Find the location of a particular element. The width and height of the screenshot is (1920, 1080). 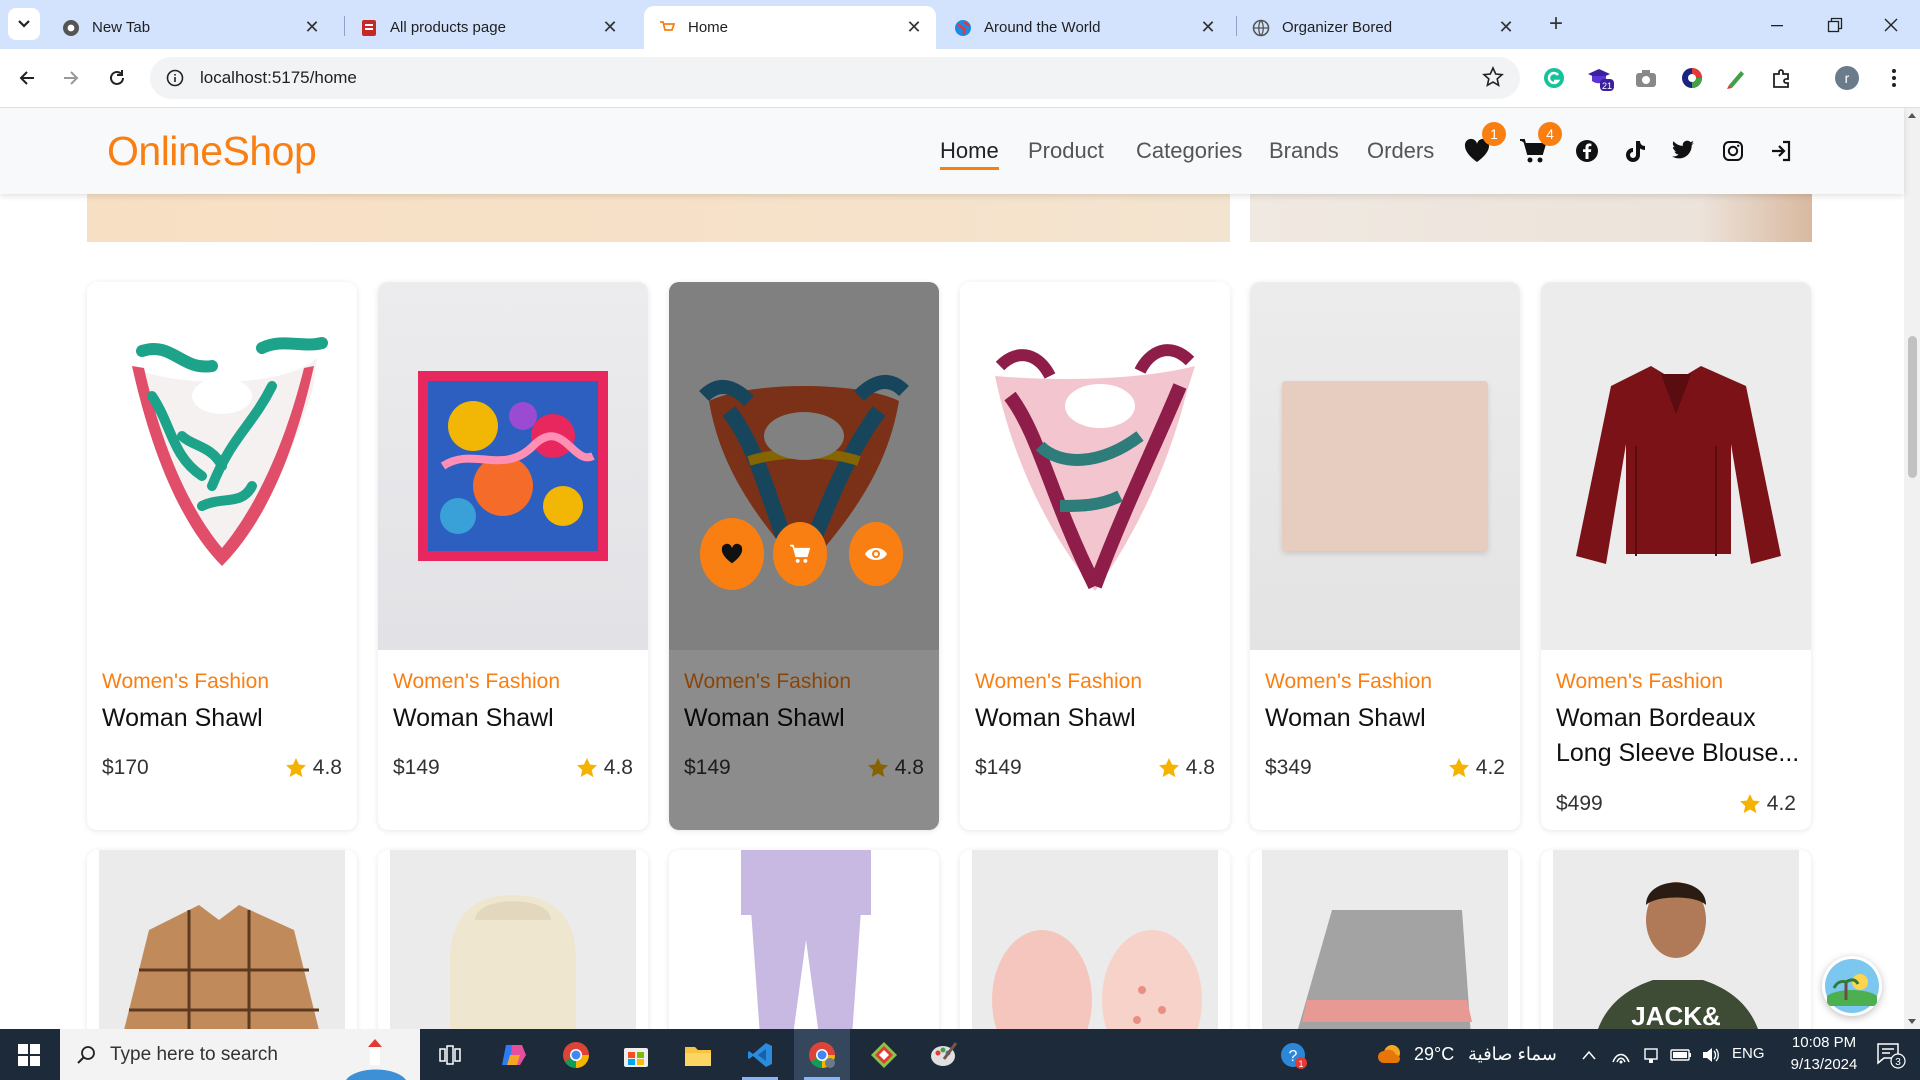

git-client-icon is located at coordinates (884, 1054).